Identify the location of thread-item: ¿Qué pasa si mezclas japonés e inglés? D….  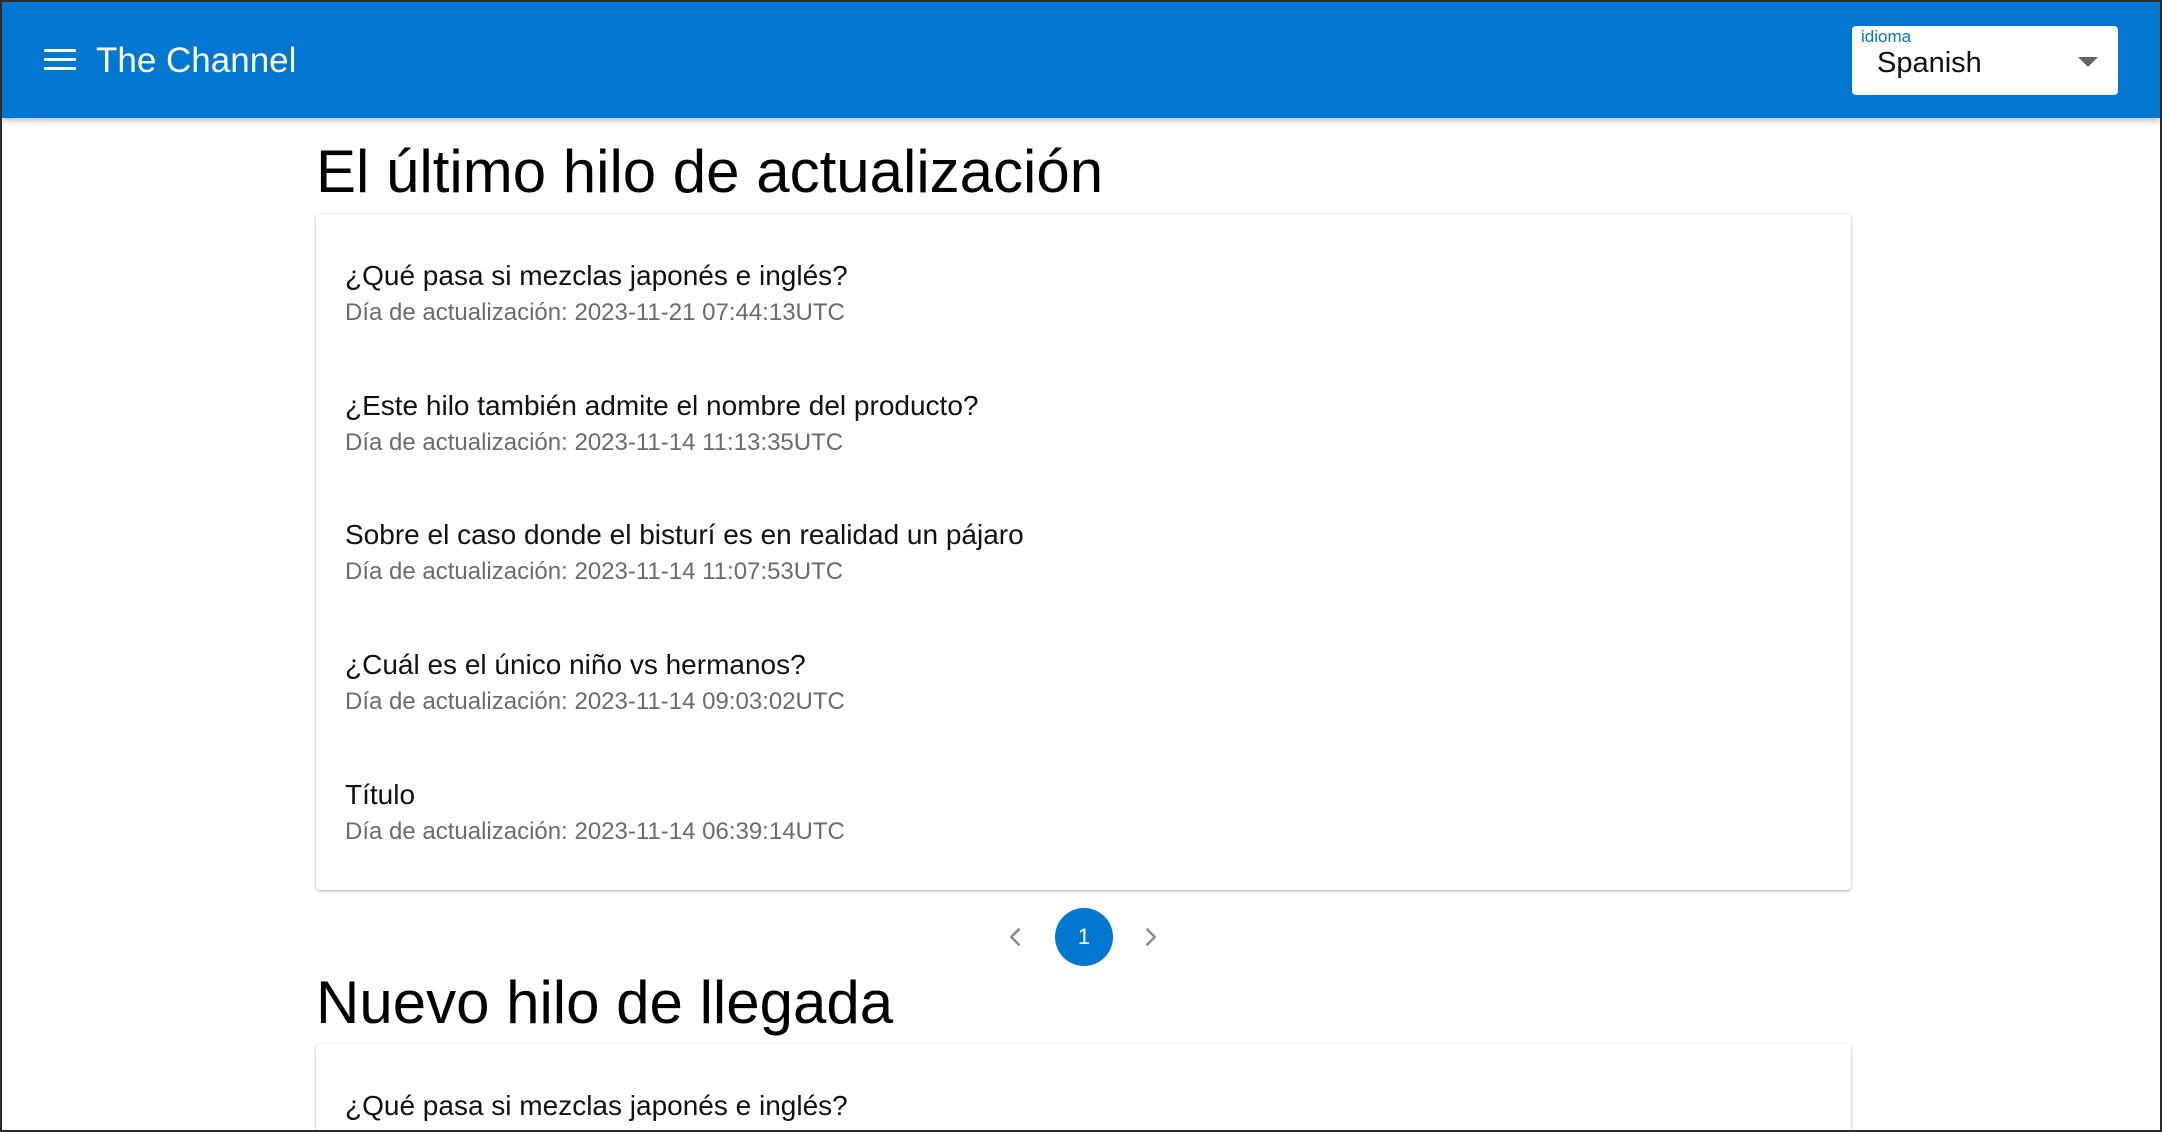
(1045, 294).